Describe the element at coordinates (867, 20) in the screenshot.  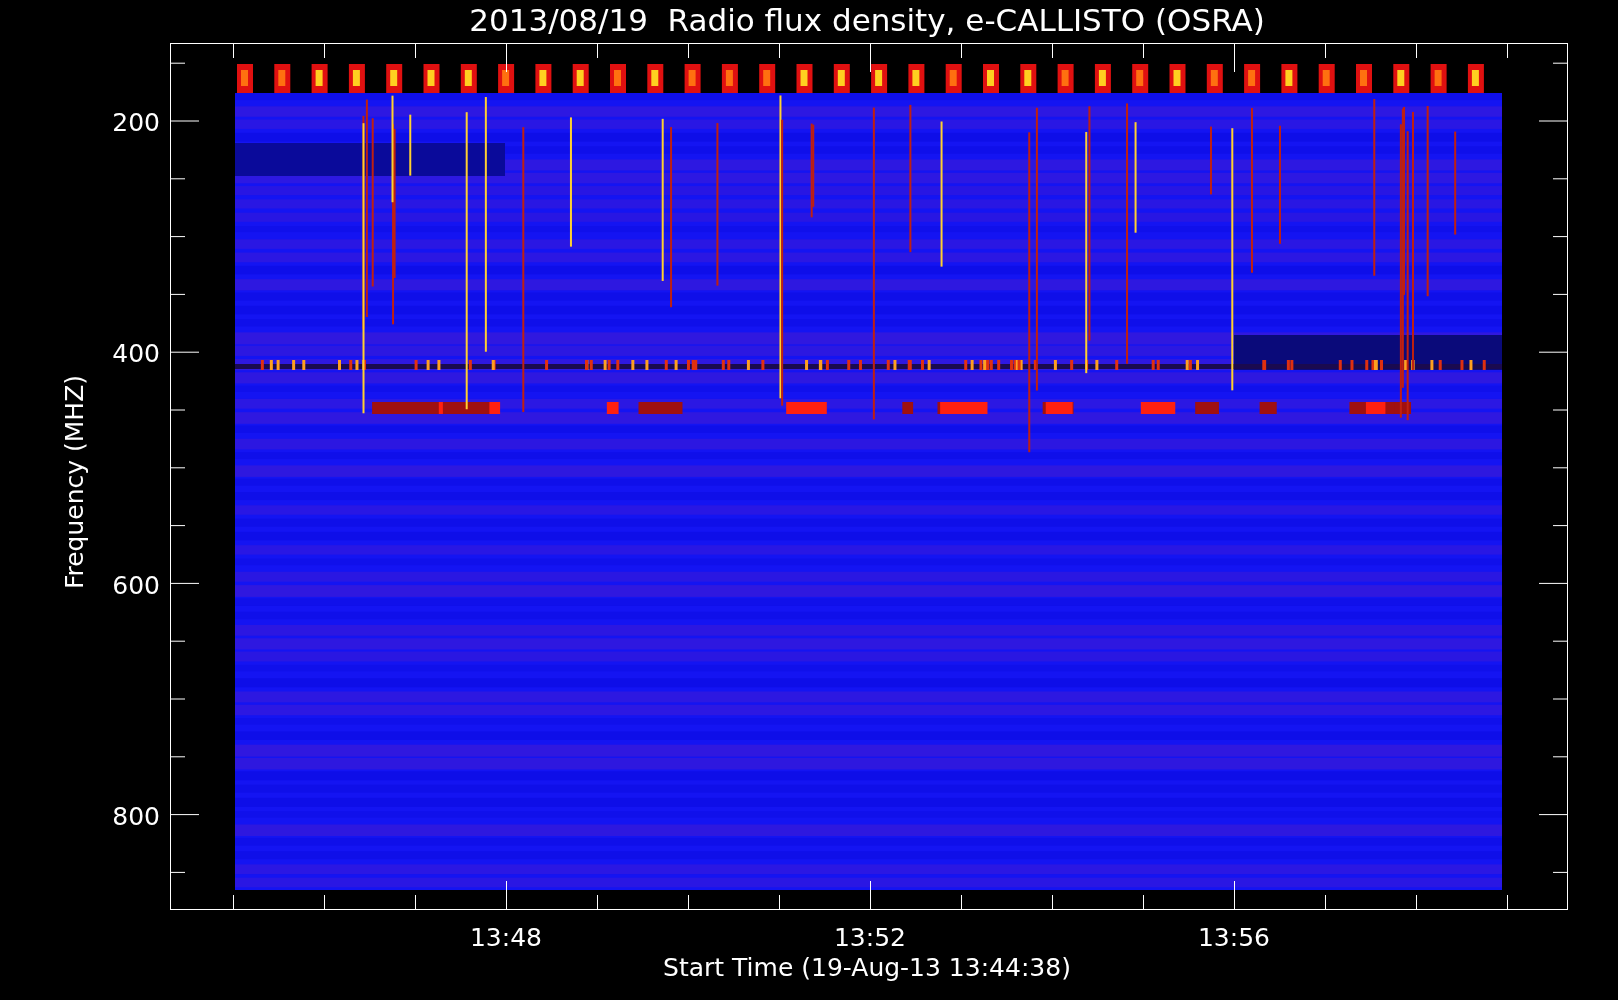
I see `chart-title: 2013/08/19 Radio flux density, e-CALLISTO (OSRA)` at that location.